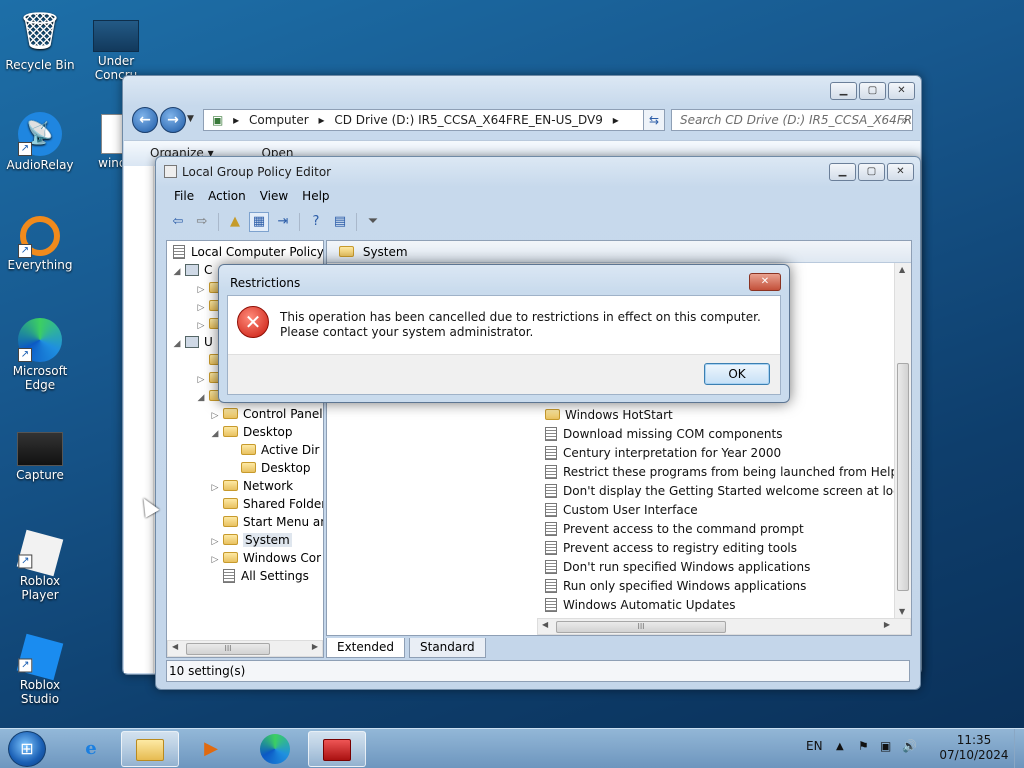 The image size is (1024, 768). Describe the element at coordinates (40, 244) in the screenshot. I see `desktop-icon-everything: ↗ Everything` at that location.